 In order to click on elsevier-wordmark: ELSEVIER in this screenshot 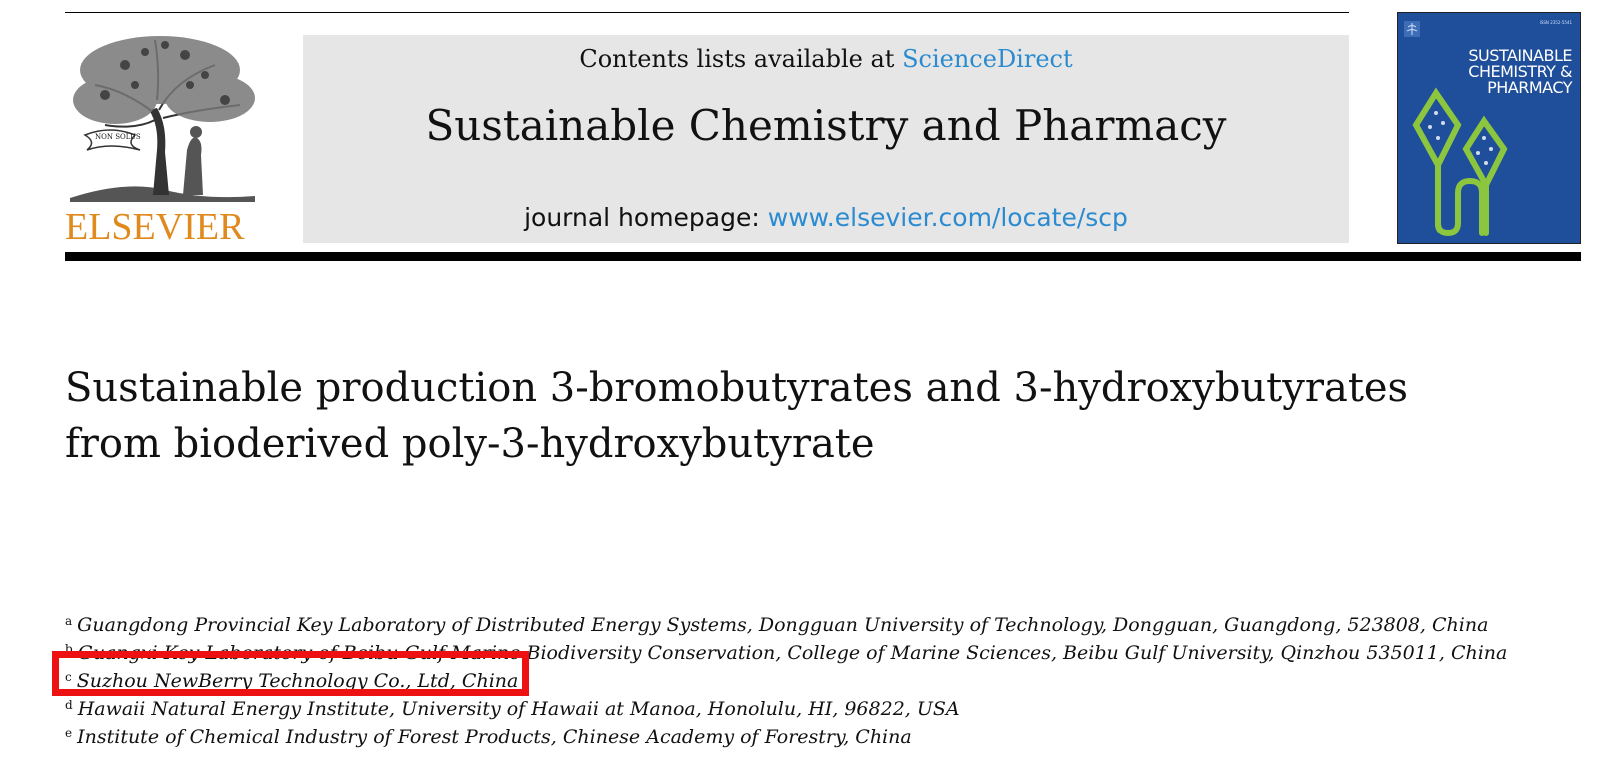, I will do `click(155, 227)`.